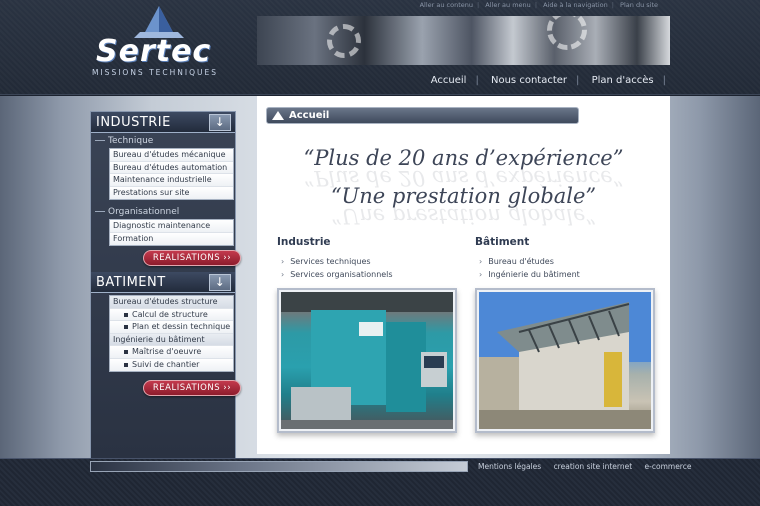  What do you see at coordinates (304, 242) in the screenshot?
I see `industrie-section-title: Industrie` at bounding box center [304, 242].